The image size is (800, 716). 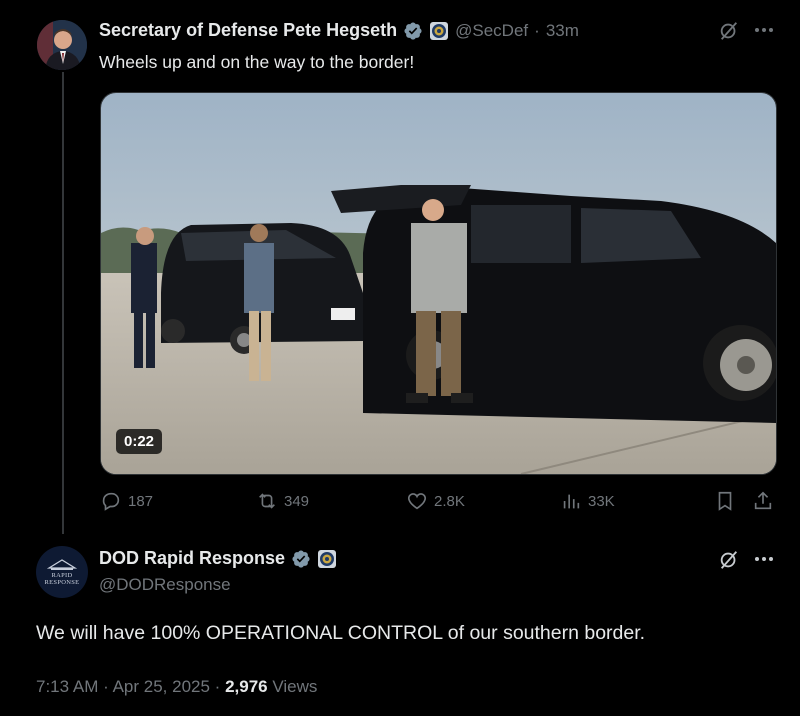 What do you see at coordinates (763, 503) in the screenshot?
I see `share-icon` at bounding box center [763, 503].